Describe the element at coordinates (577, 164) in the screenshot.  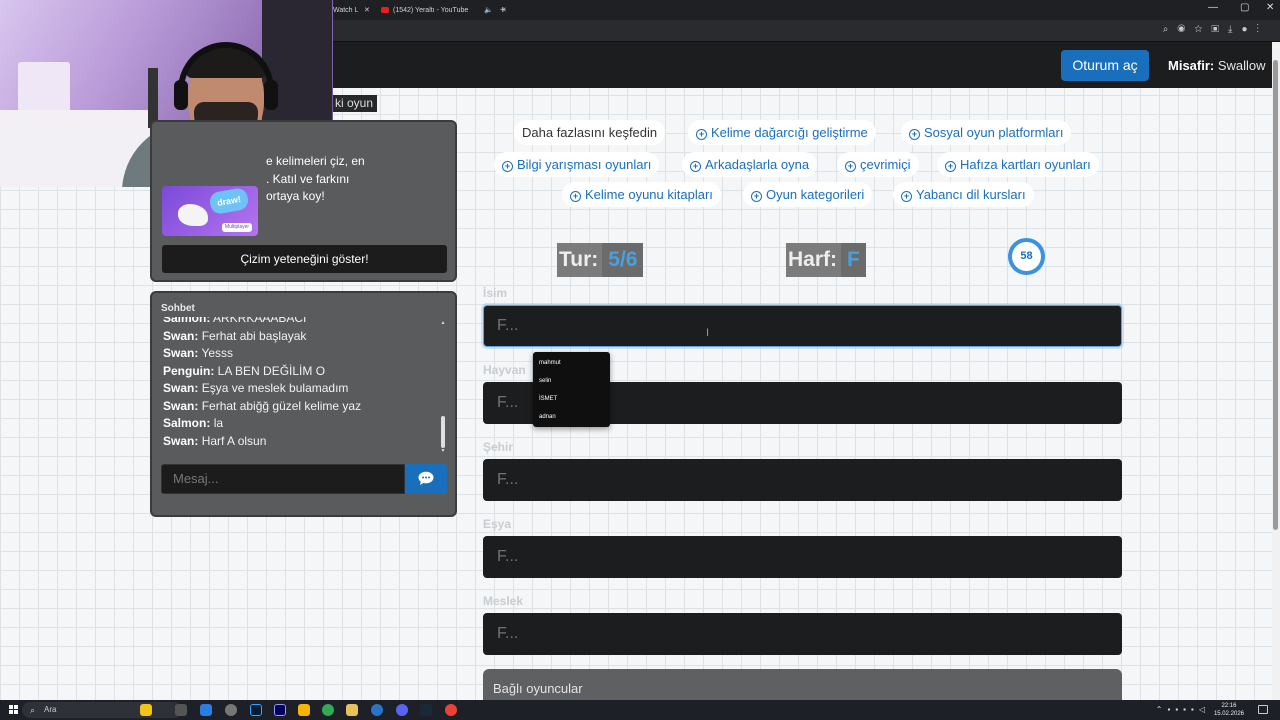
I see `discover-link: + Bilgi yarışması oyunları` at that location.